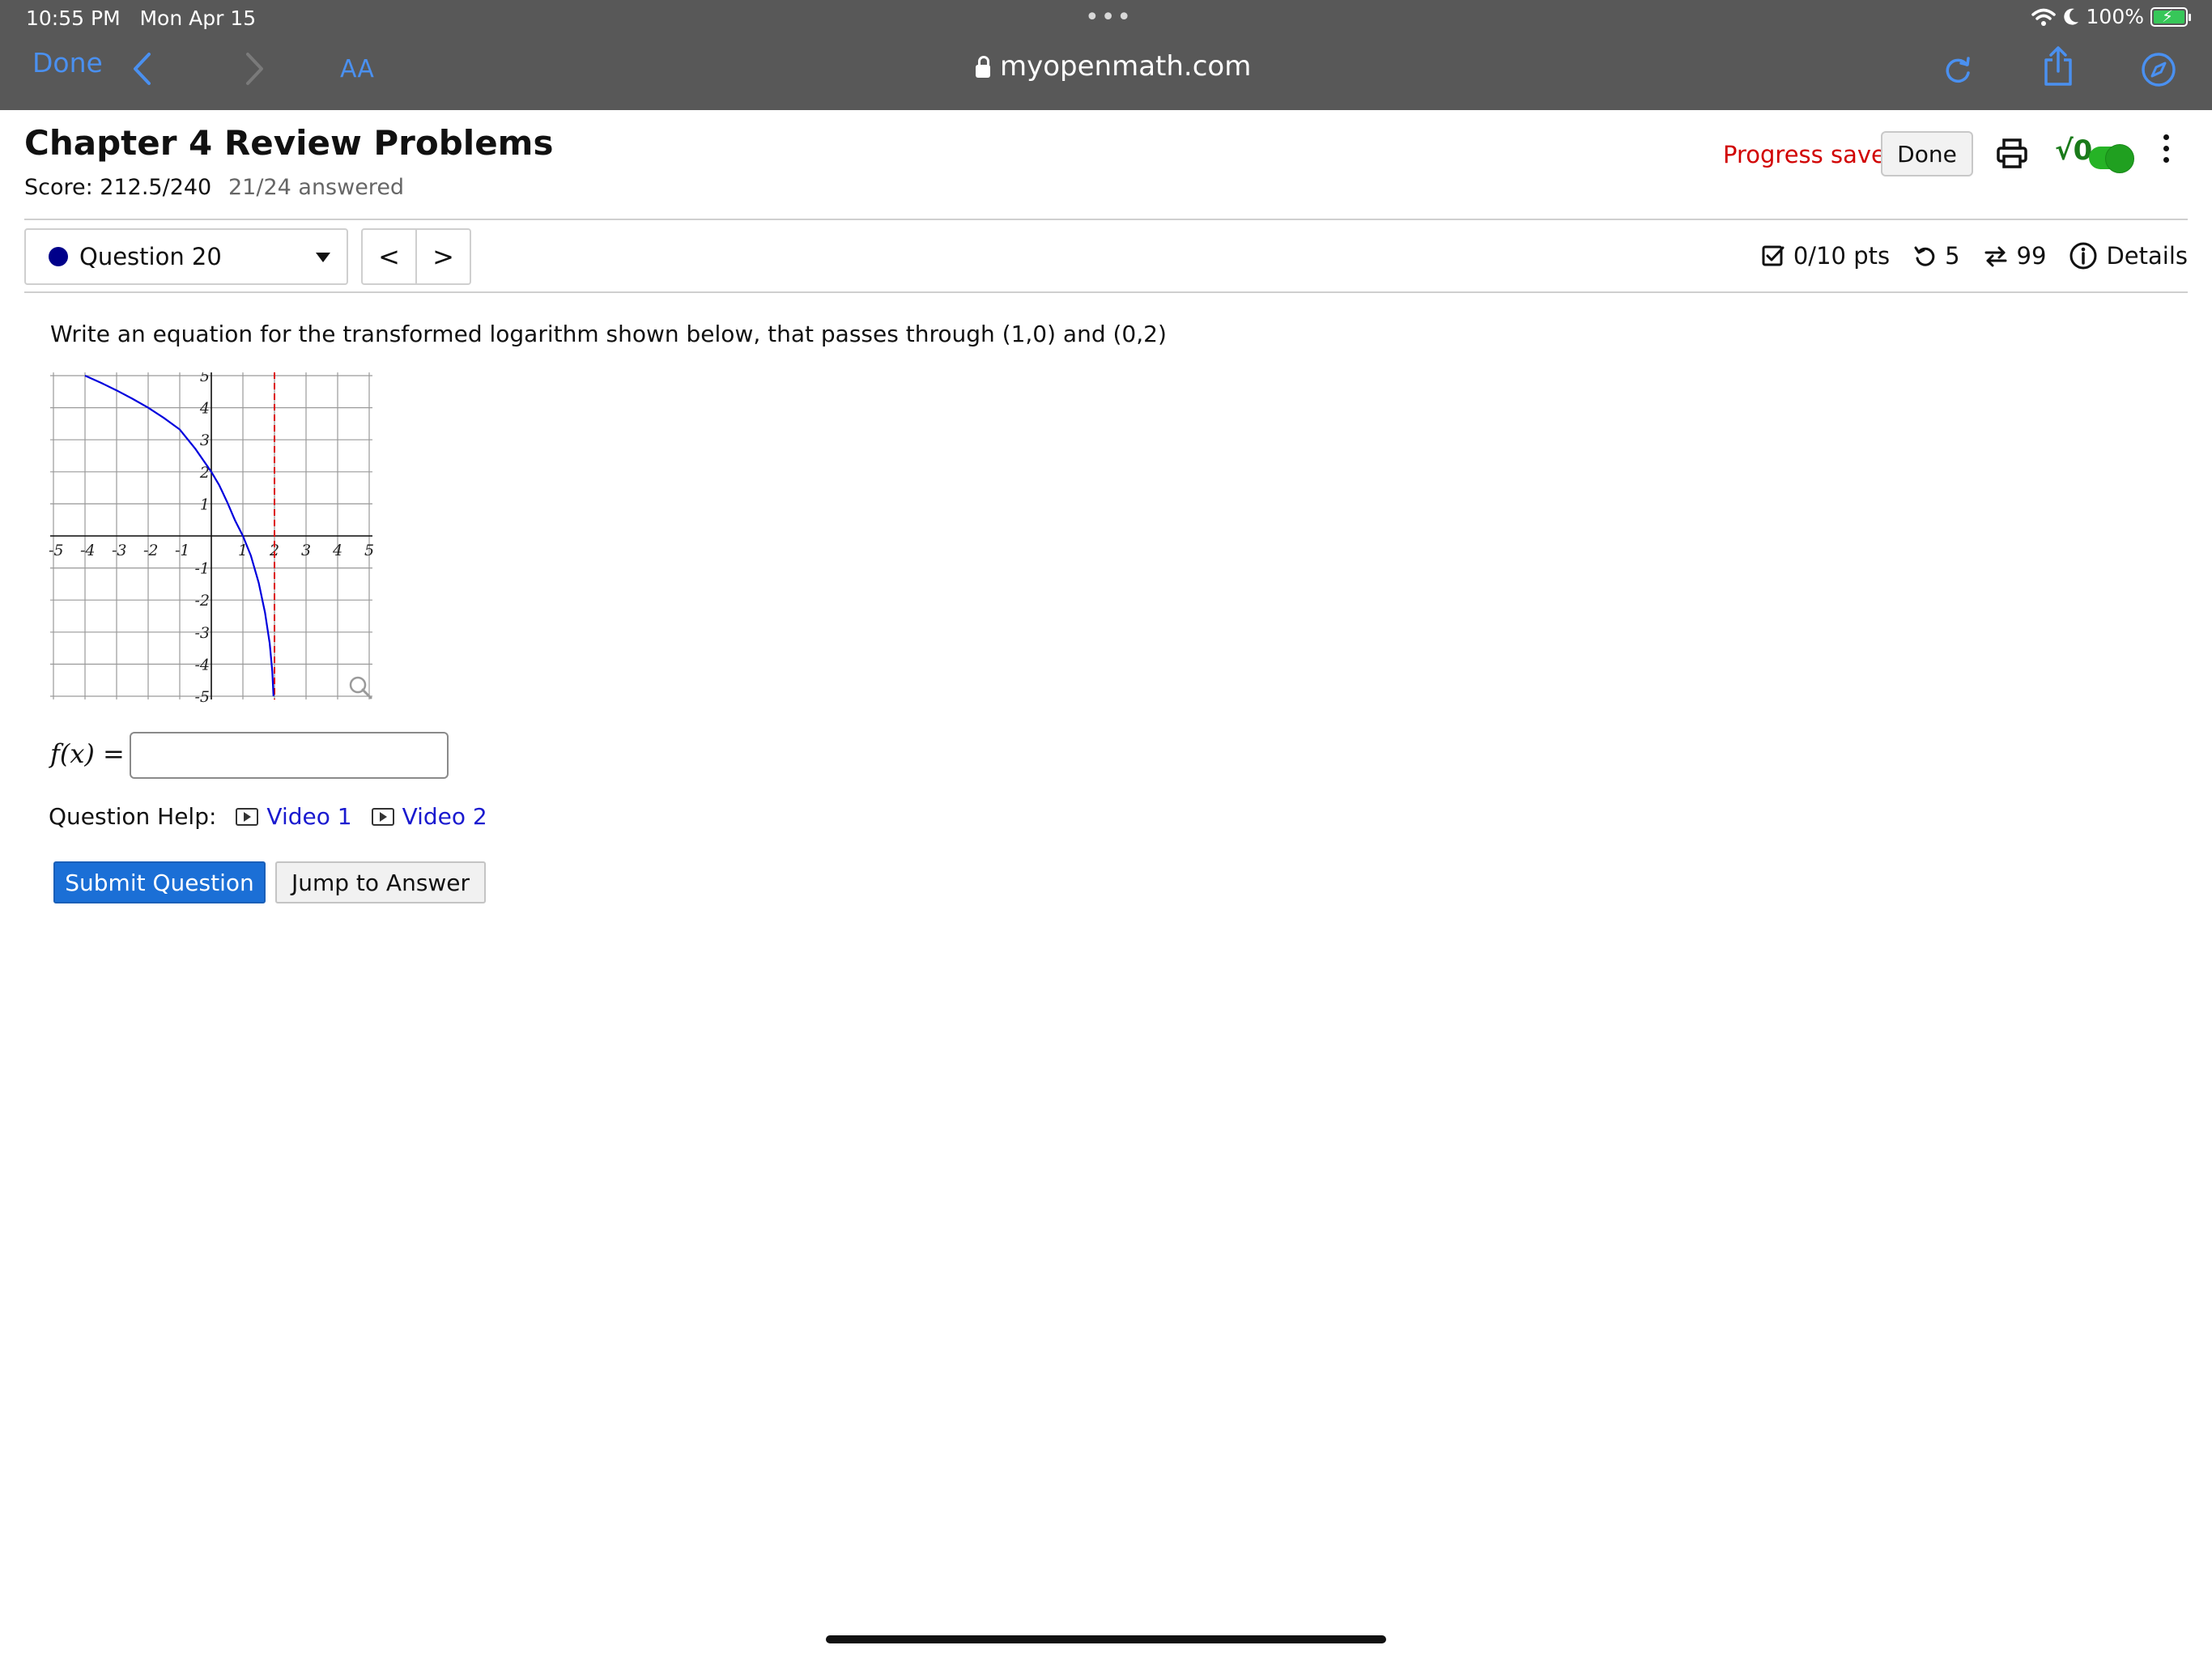 This screenshot has height=1658, width=2212. I want to click on y-tick-label: -3, so click(202, 633).